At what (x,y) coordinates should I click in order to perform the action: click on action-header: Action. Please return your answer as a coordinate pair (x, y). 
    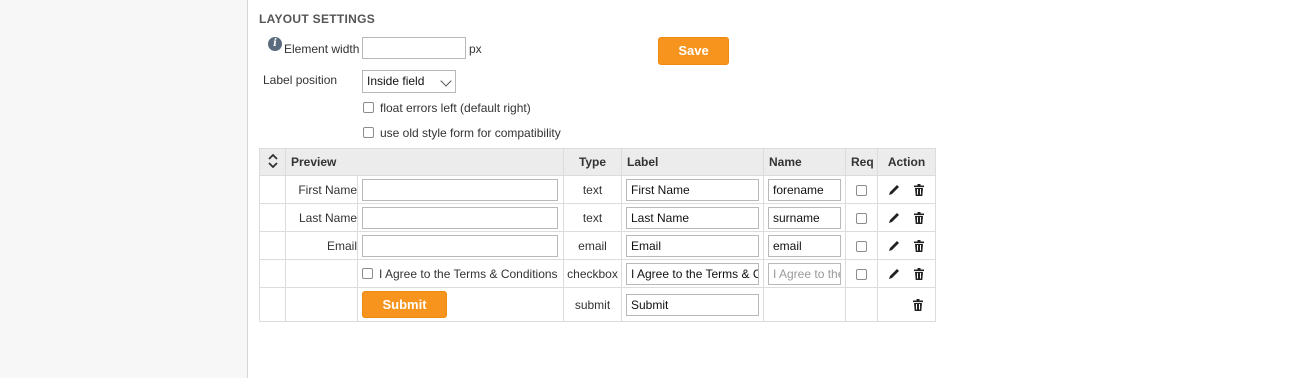
    Looking at the image, I should click on (906, 162).